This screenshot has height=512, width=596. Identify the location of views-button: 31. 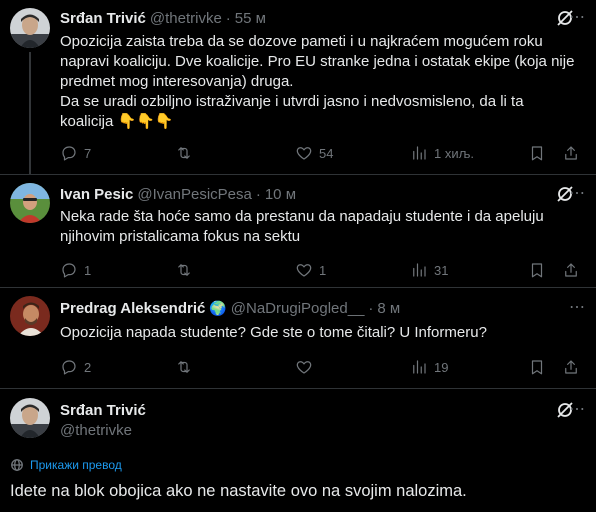
(429, 270).